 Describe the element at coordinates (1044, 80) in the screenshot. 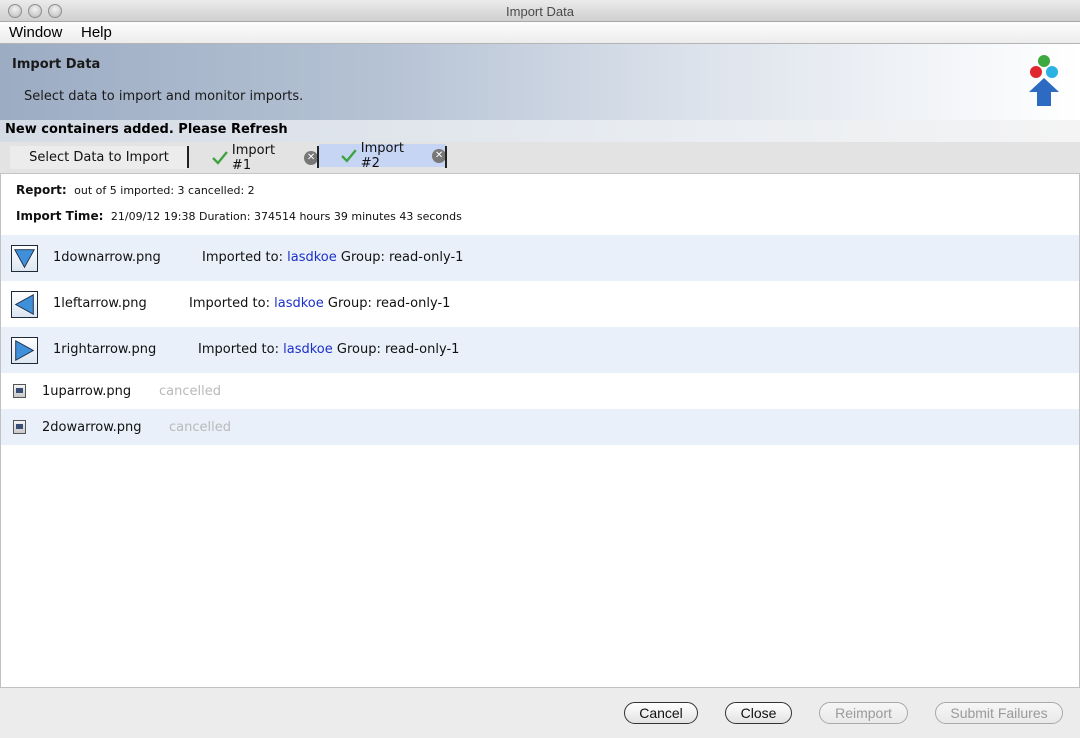

I see `import-logo-icon` at that location.